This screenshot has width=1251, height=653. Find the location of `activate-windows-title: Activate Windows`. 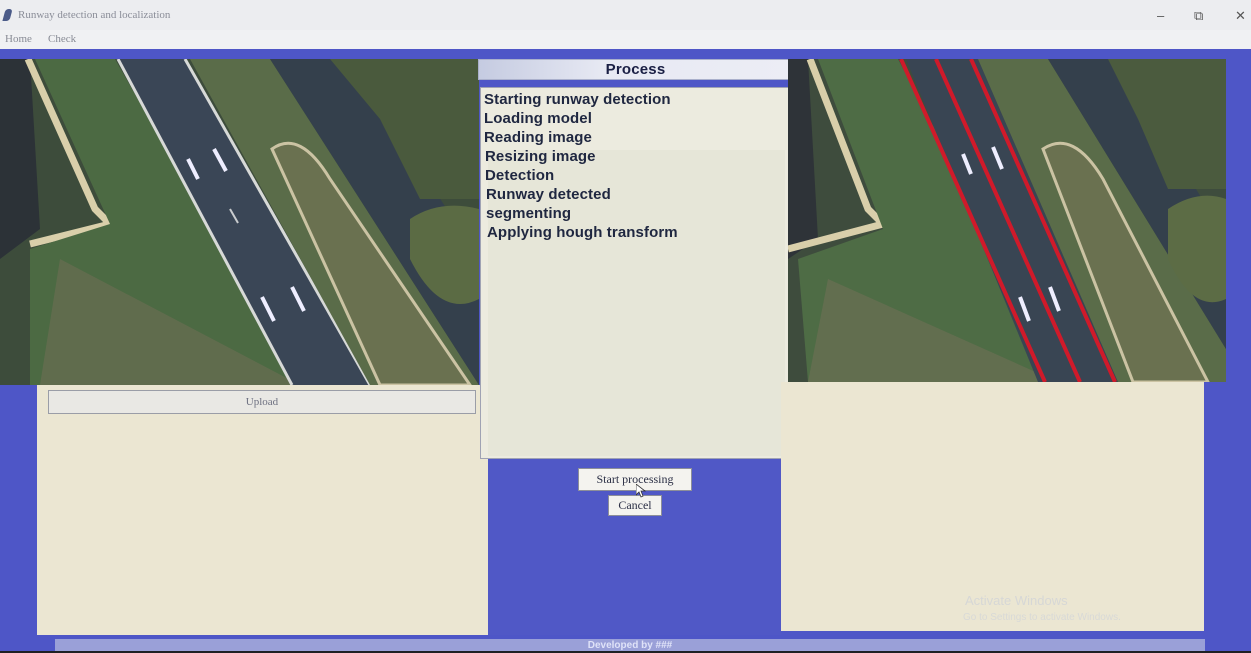

activate-windows-title: Activate Windows is located at coordinates (1016, 600).